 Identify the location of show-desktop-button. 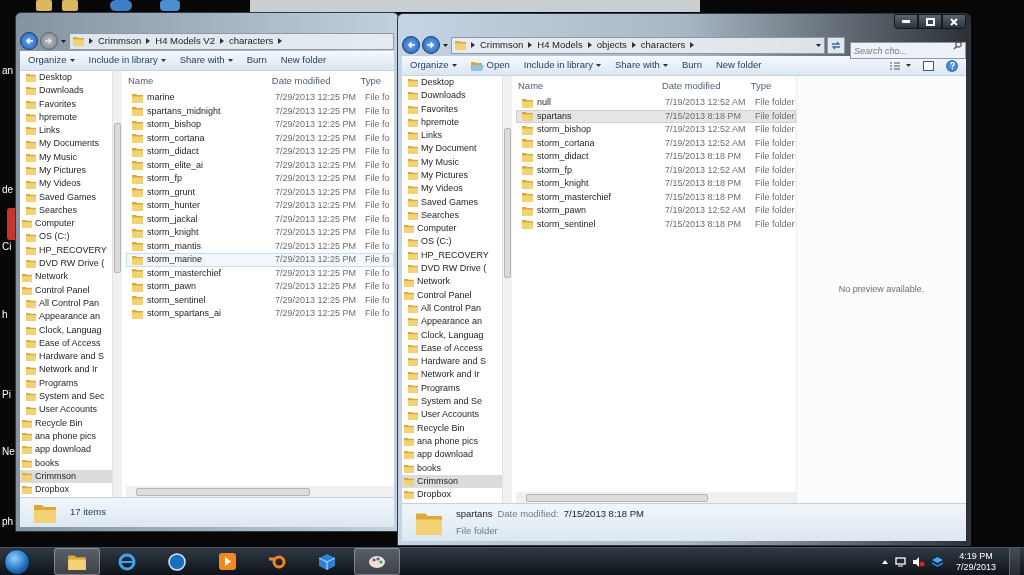
(1014, 561).